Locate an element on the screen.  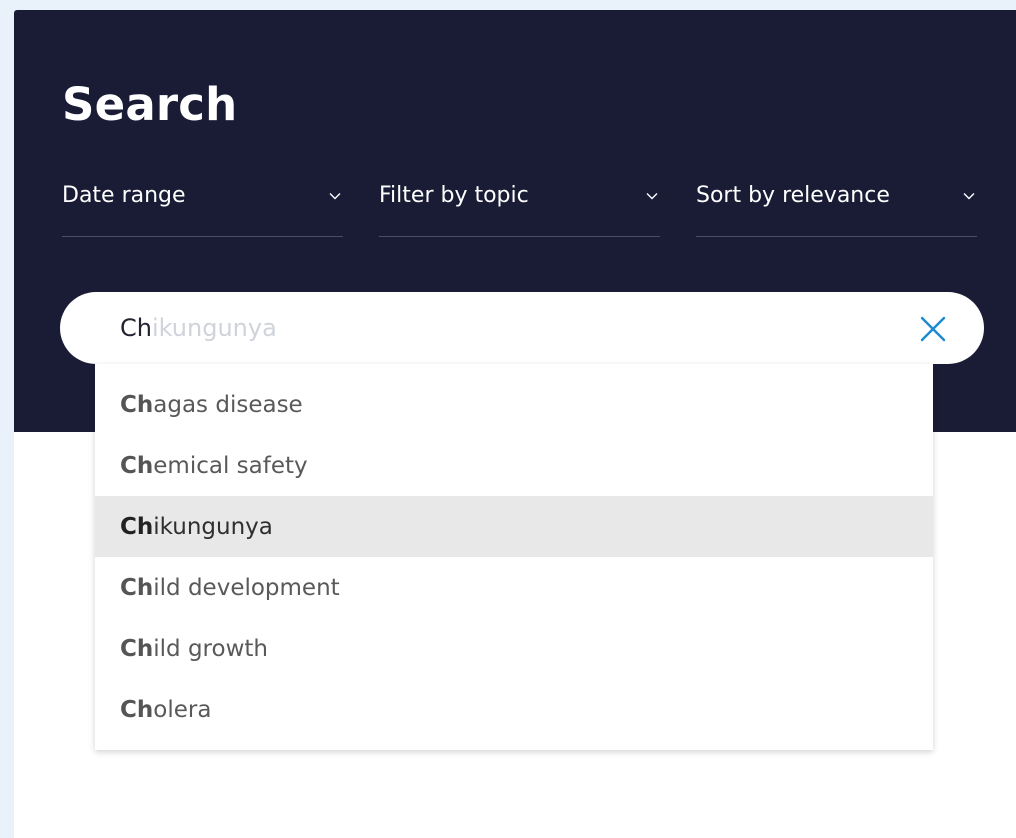
search-input-text: Chikungunya is located at coordinates (198, 328).